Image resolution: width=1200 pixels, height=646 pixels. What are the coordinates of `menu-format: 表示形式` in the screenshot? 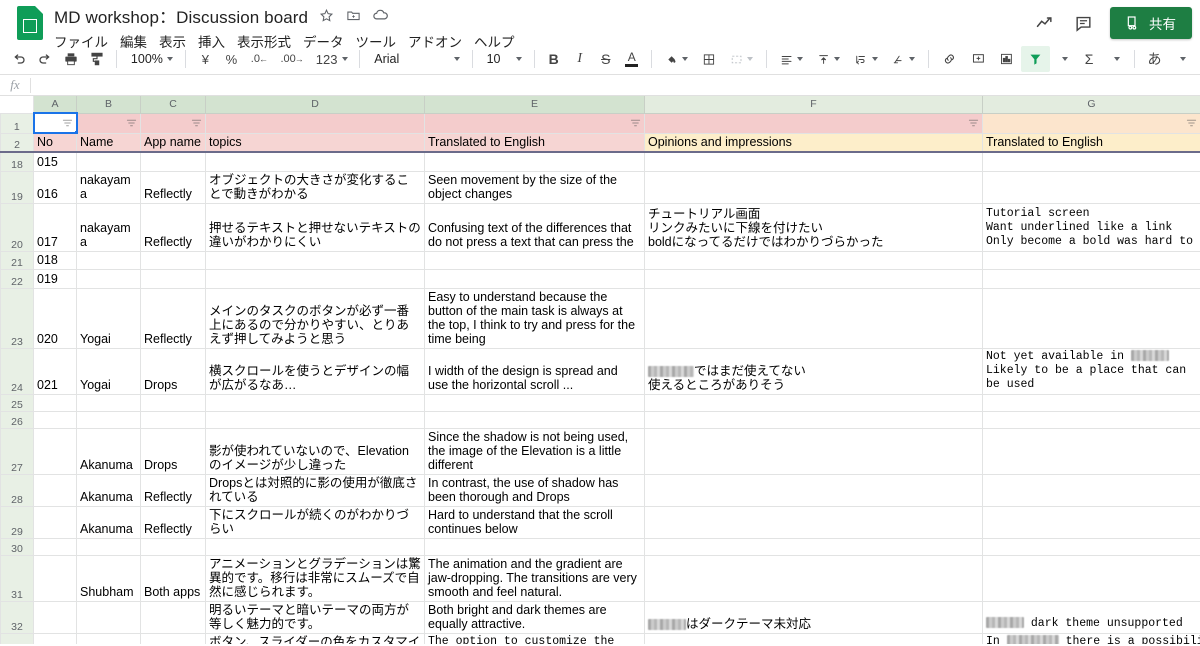 It's located at (267, 41).